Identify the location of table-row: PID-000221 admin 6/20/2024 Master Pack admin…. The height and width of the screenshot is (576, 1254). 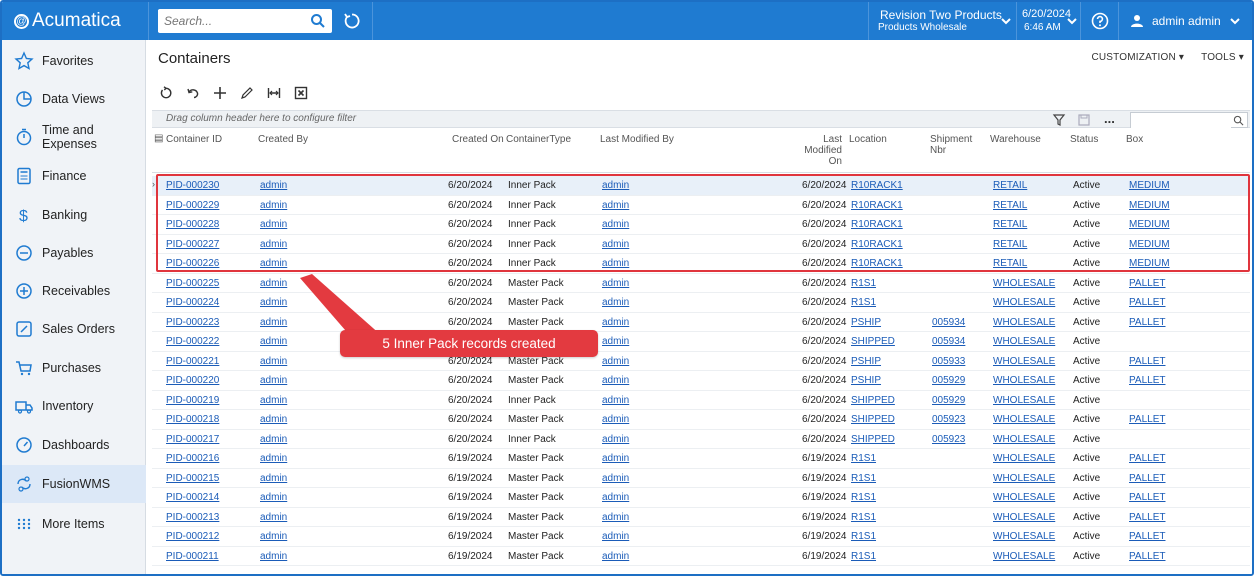
(701, 361).